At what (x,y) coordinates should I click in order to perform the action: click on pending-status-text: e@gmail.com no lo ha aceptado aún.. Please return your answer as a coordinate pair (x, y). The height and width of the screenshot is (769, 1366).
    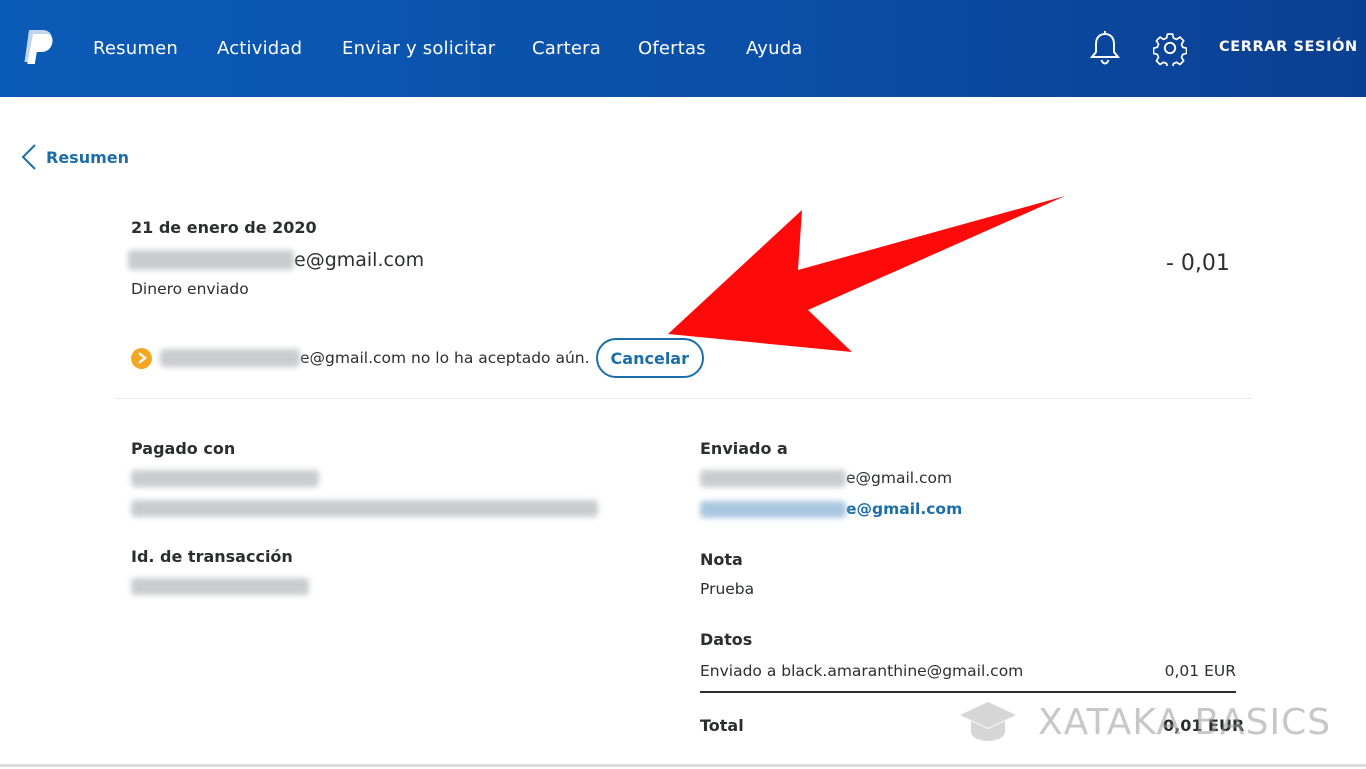
    Looking at the image, I should click on (445, 358).